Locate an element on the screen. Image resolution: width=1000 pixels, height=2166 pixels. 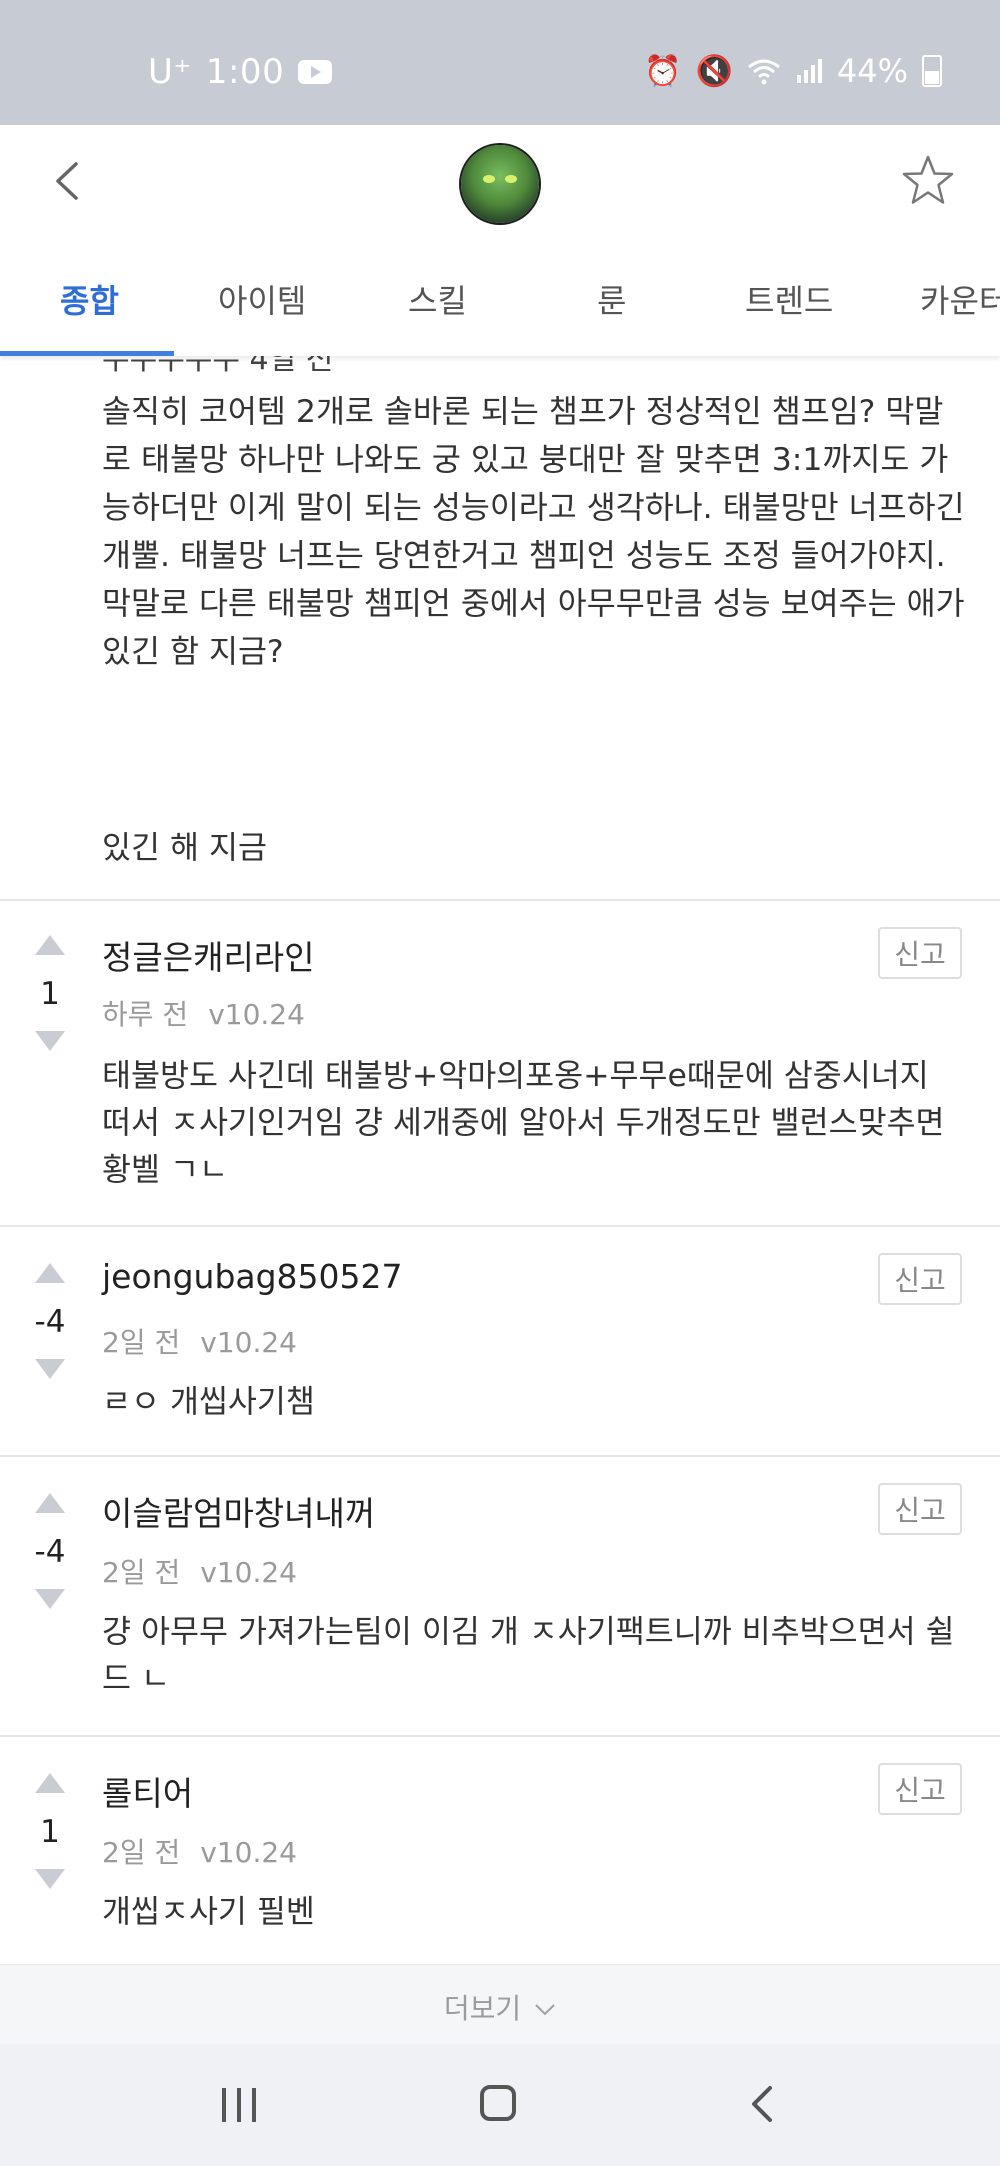
comment-author: 정글은캐리라인 is located at coordinates (208, 955).